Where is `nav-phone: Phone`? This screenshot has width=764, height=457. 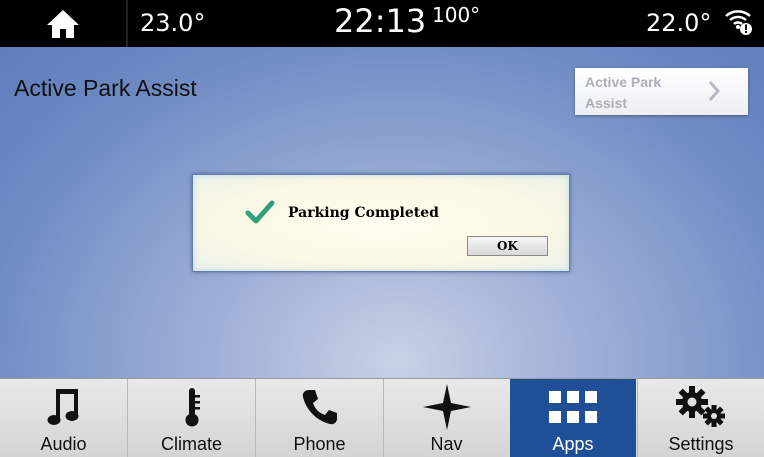
nav-phone: Phone is located at coordinates (319, 418).